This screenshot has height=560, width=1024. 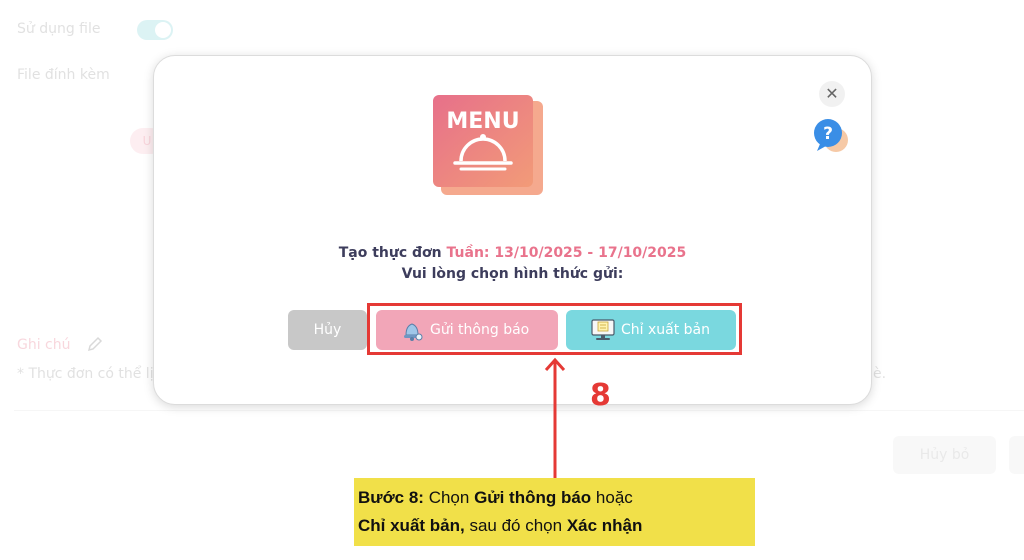 What do you see at coordinates (391, 497) in the screenshot?
I see `step-label: Bước 8:` at bounding box center [391, 497].